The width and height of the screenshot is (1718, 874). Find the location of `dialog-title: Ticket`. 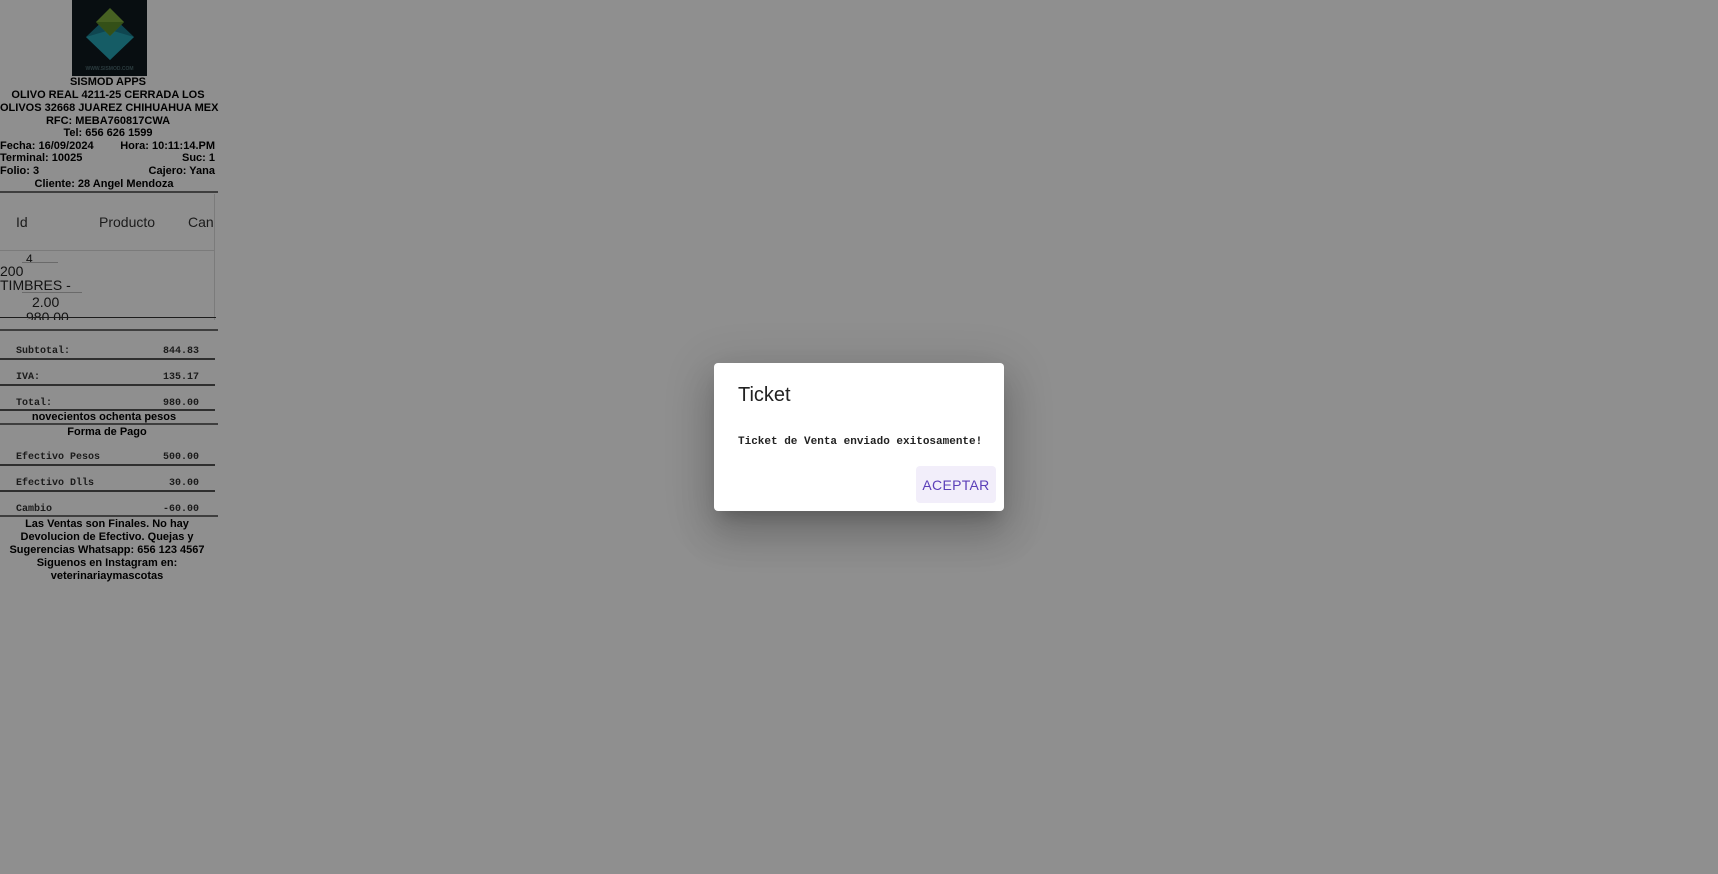

dialog-title: Ticket is located at coordinates (764, 395).